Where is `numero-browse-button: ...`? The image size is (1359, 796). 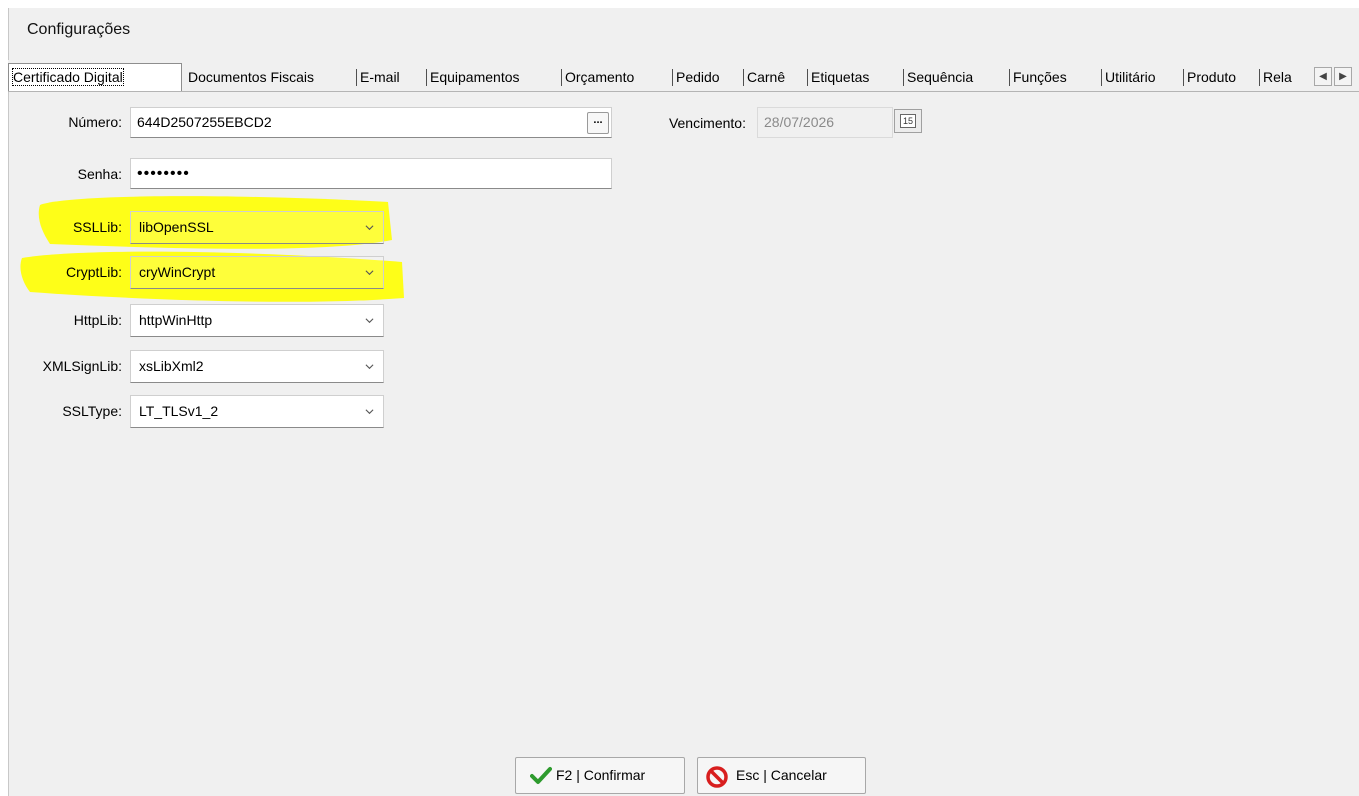
numero-browse-button: ... is located at coordinates (598, 123).